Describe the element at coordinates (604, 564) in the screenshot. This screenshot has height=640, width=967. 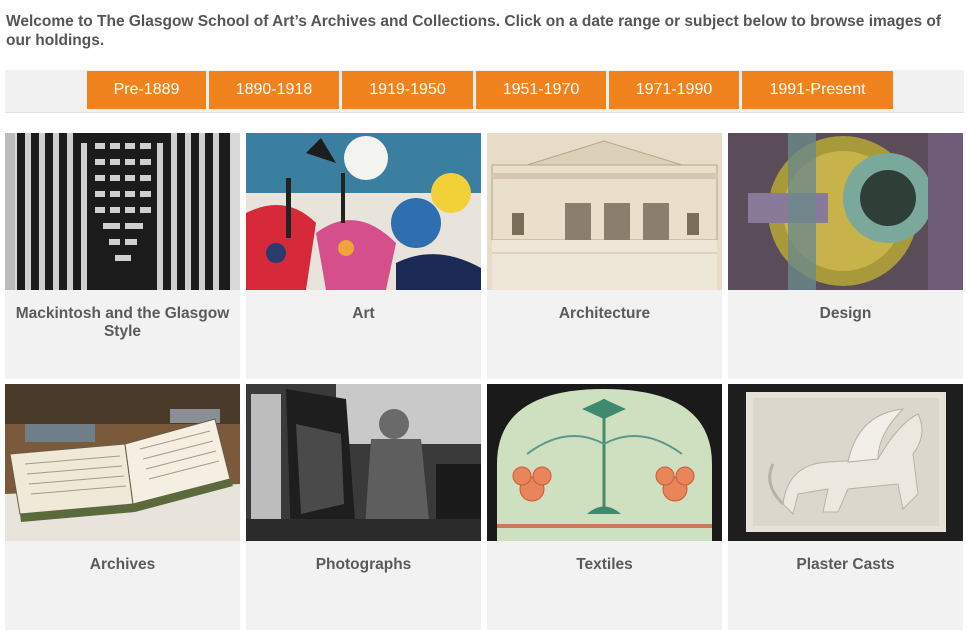
I see `subject-label: Textiles` at that location.